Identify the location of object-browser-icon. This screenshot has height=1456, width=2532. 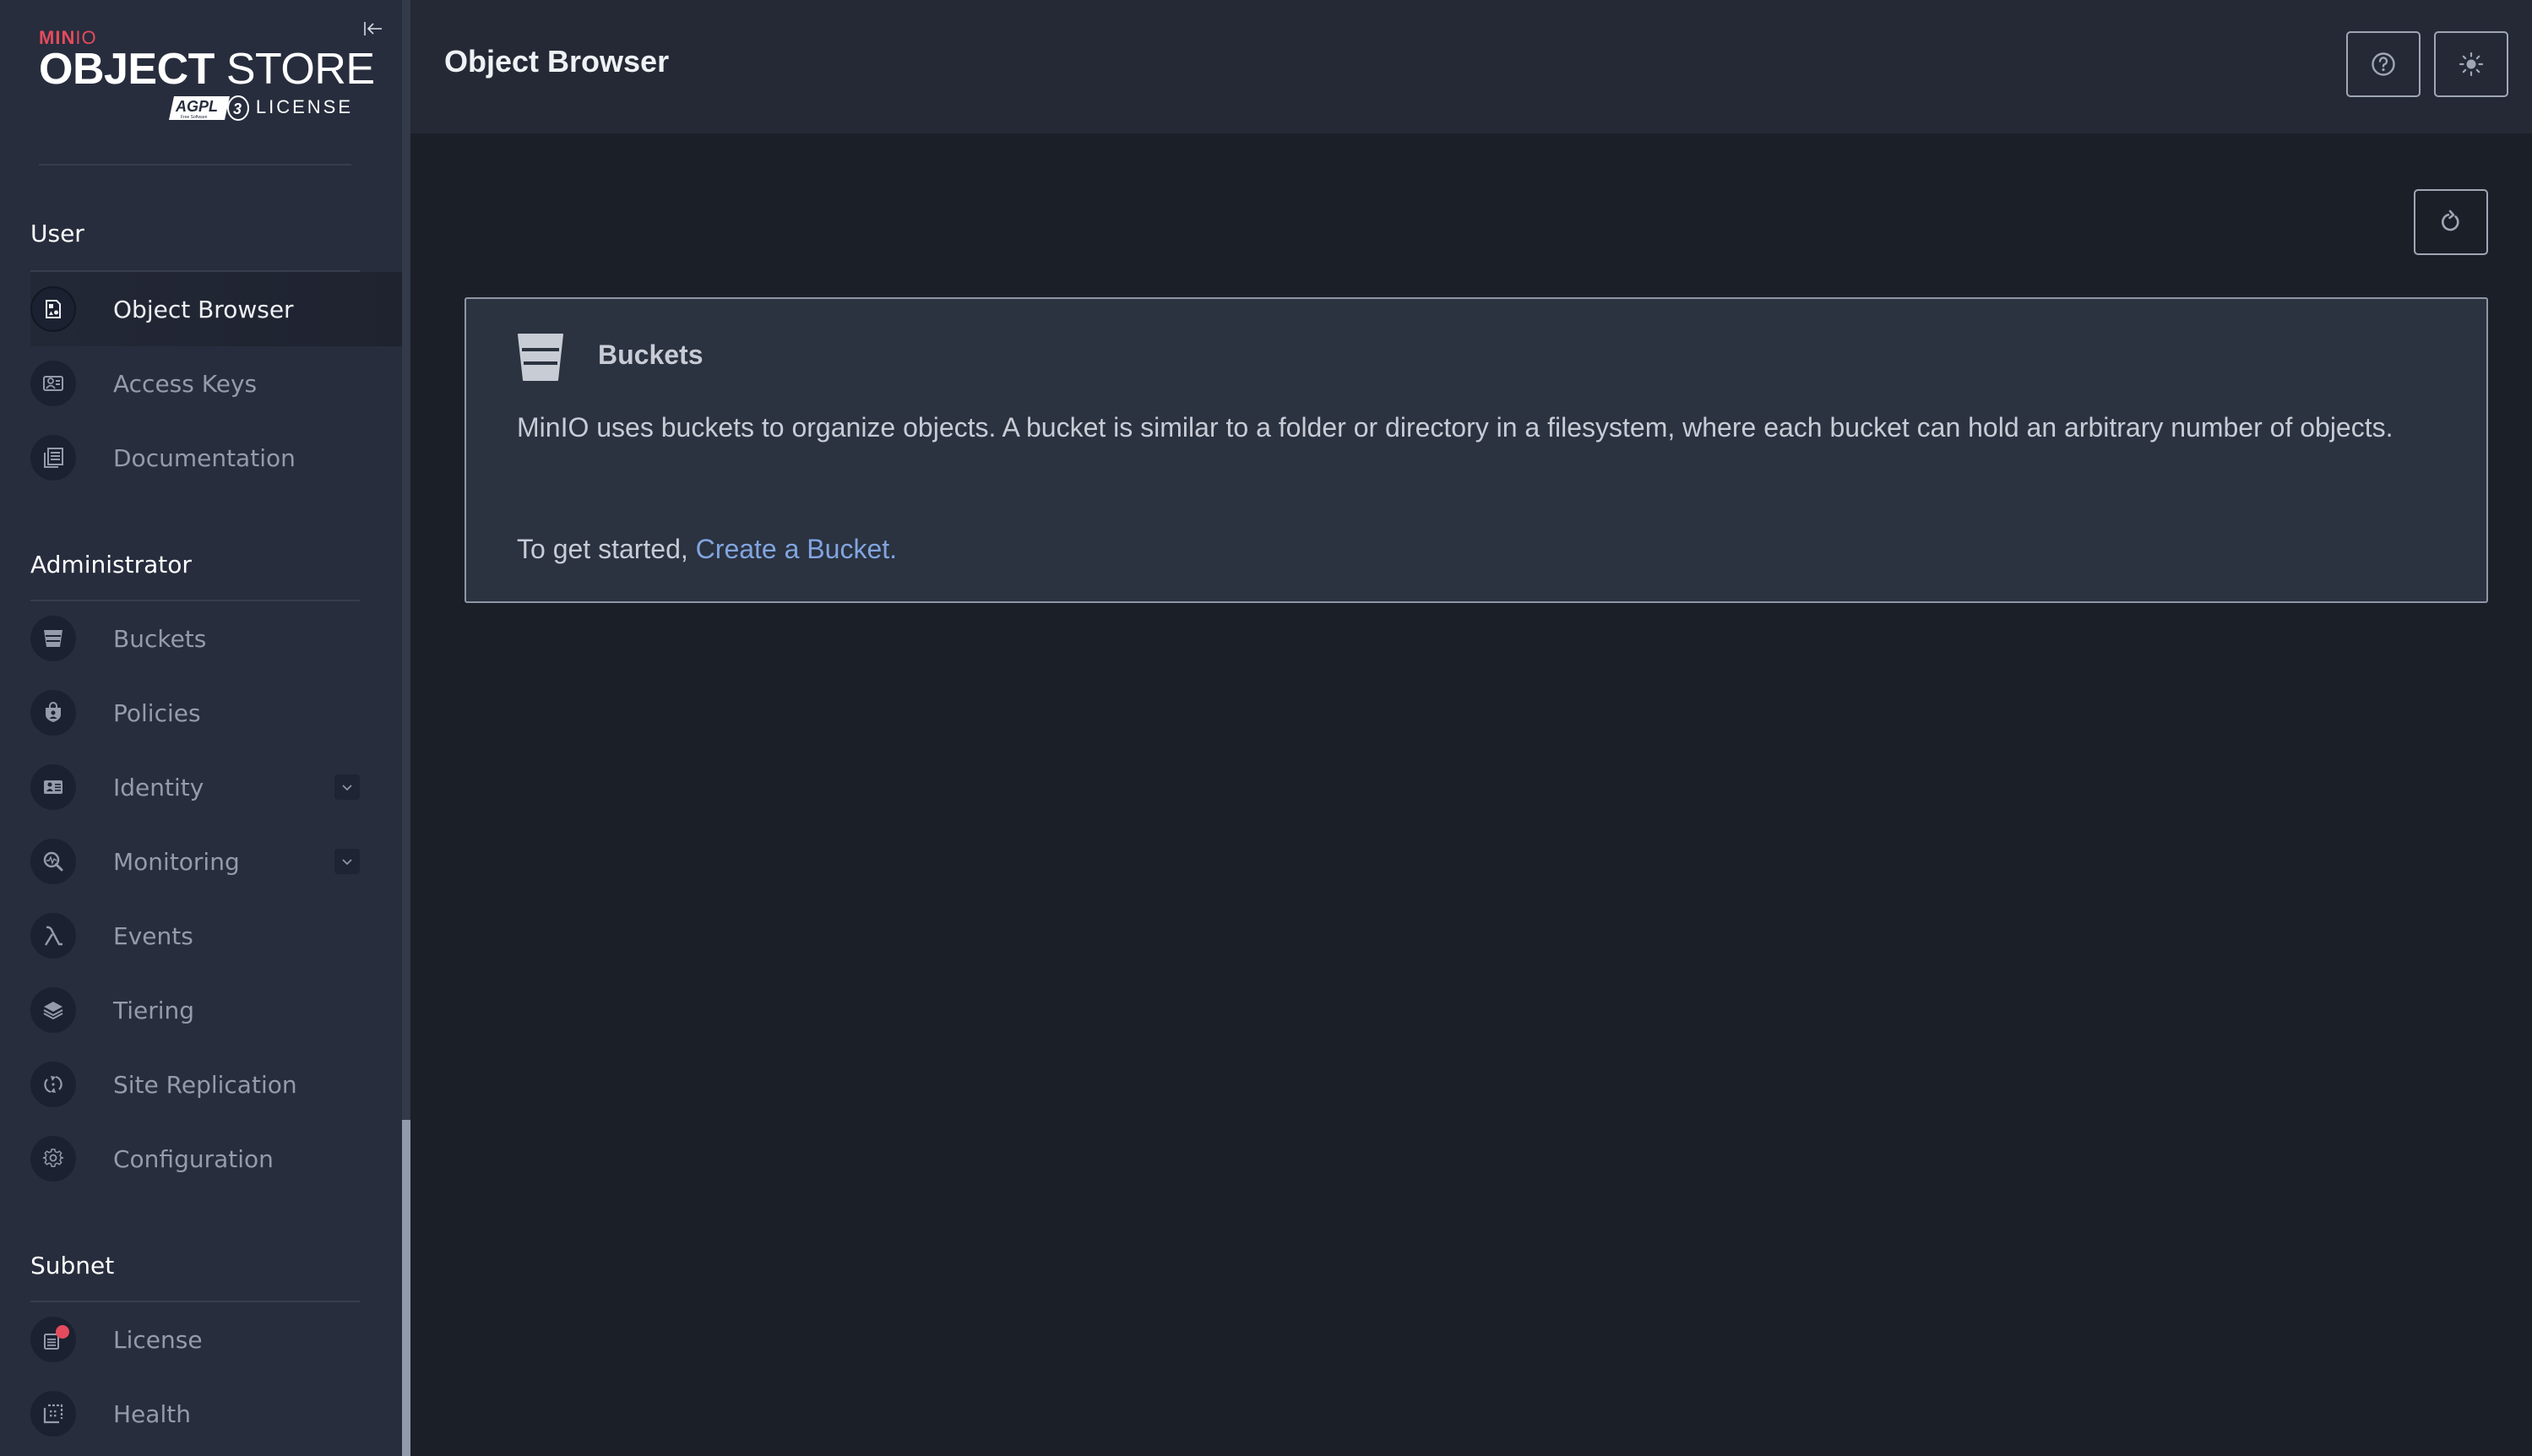
(53, 309).